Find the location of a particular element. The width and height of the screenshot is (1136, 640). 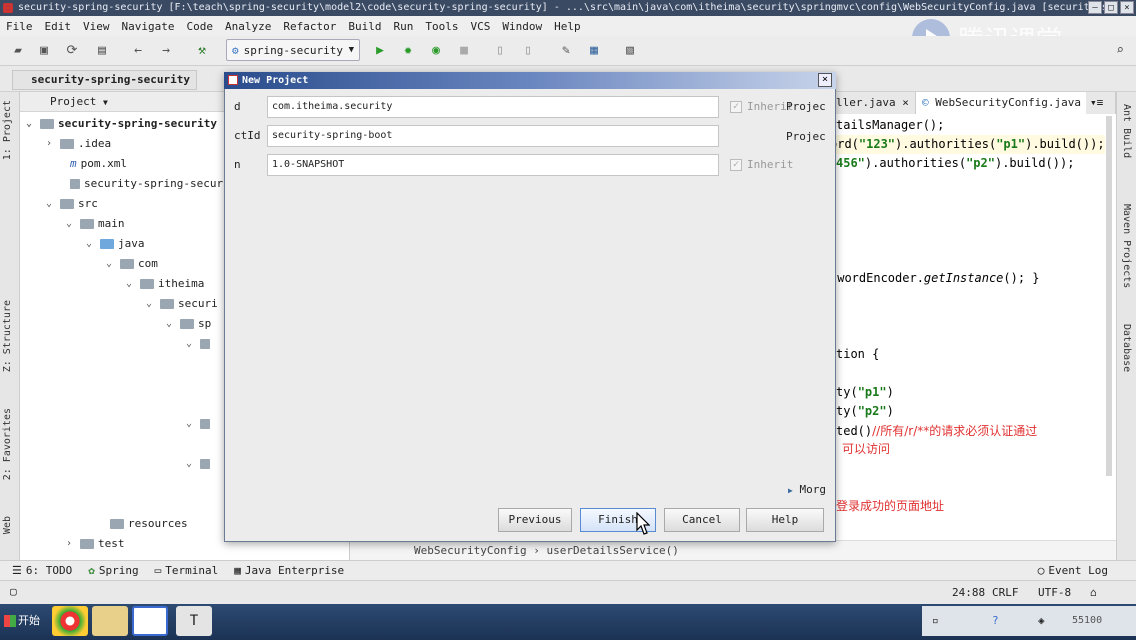

forward-icon: → is located at coordinates (166, 51).